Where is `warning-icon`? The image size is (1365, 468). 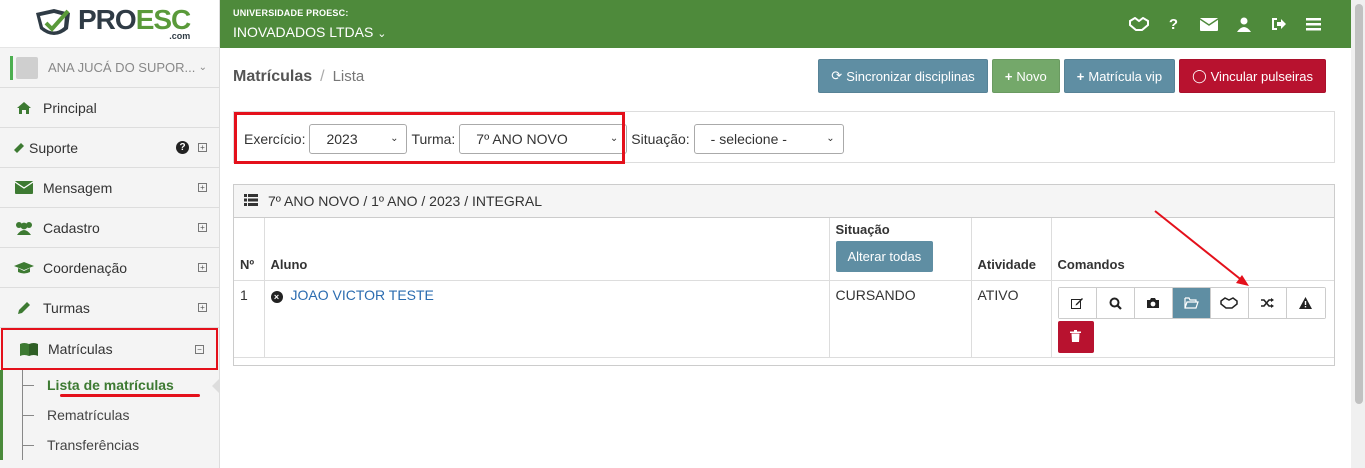
warning-icon is located at coordinates (1305, 303).